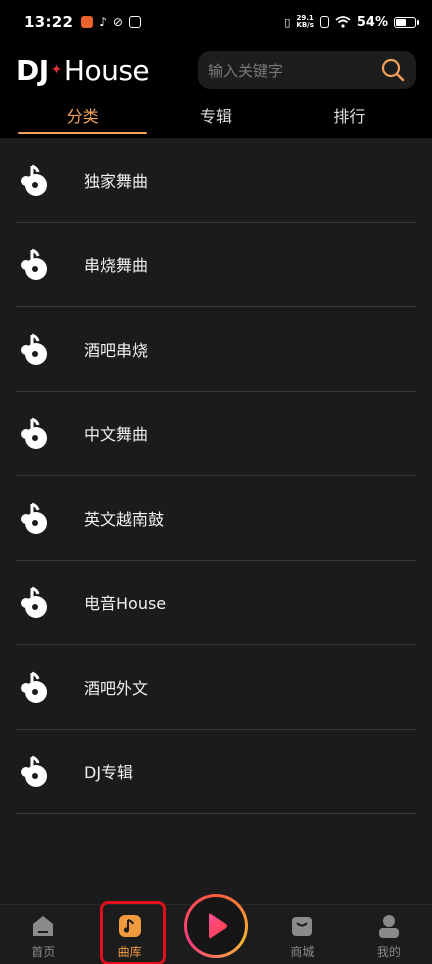  What do you see at coordinates (116, 266) in the screenshot?
I see `category-label: 串烧舞曲` at bounding box center [116, 266].